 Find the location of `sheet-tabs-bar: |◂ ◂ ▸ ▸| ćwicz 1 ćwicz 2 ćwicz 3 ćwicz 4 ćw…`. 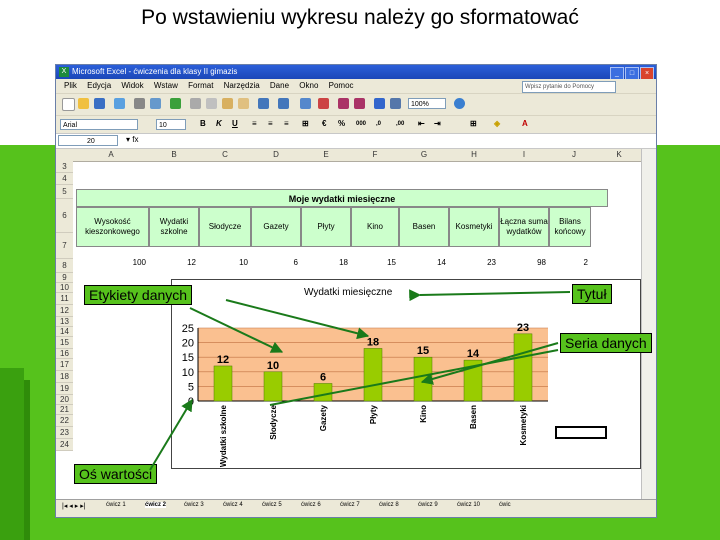

sheet-tabs-bar: |◂ ◂ ▸ ▸| ćwicz 1 ćwicz 2 ćwicz 3 ćwicz 4 ćw… is located at coordinates (356, 508).